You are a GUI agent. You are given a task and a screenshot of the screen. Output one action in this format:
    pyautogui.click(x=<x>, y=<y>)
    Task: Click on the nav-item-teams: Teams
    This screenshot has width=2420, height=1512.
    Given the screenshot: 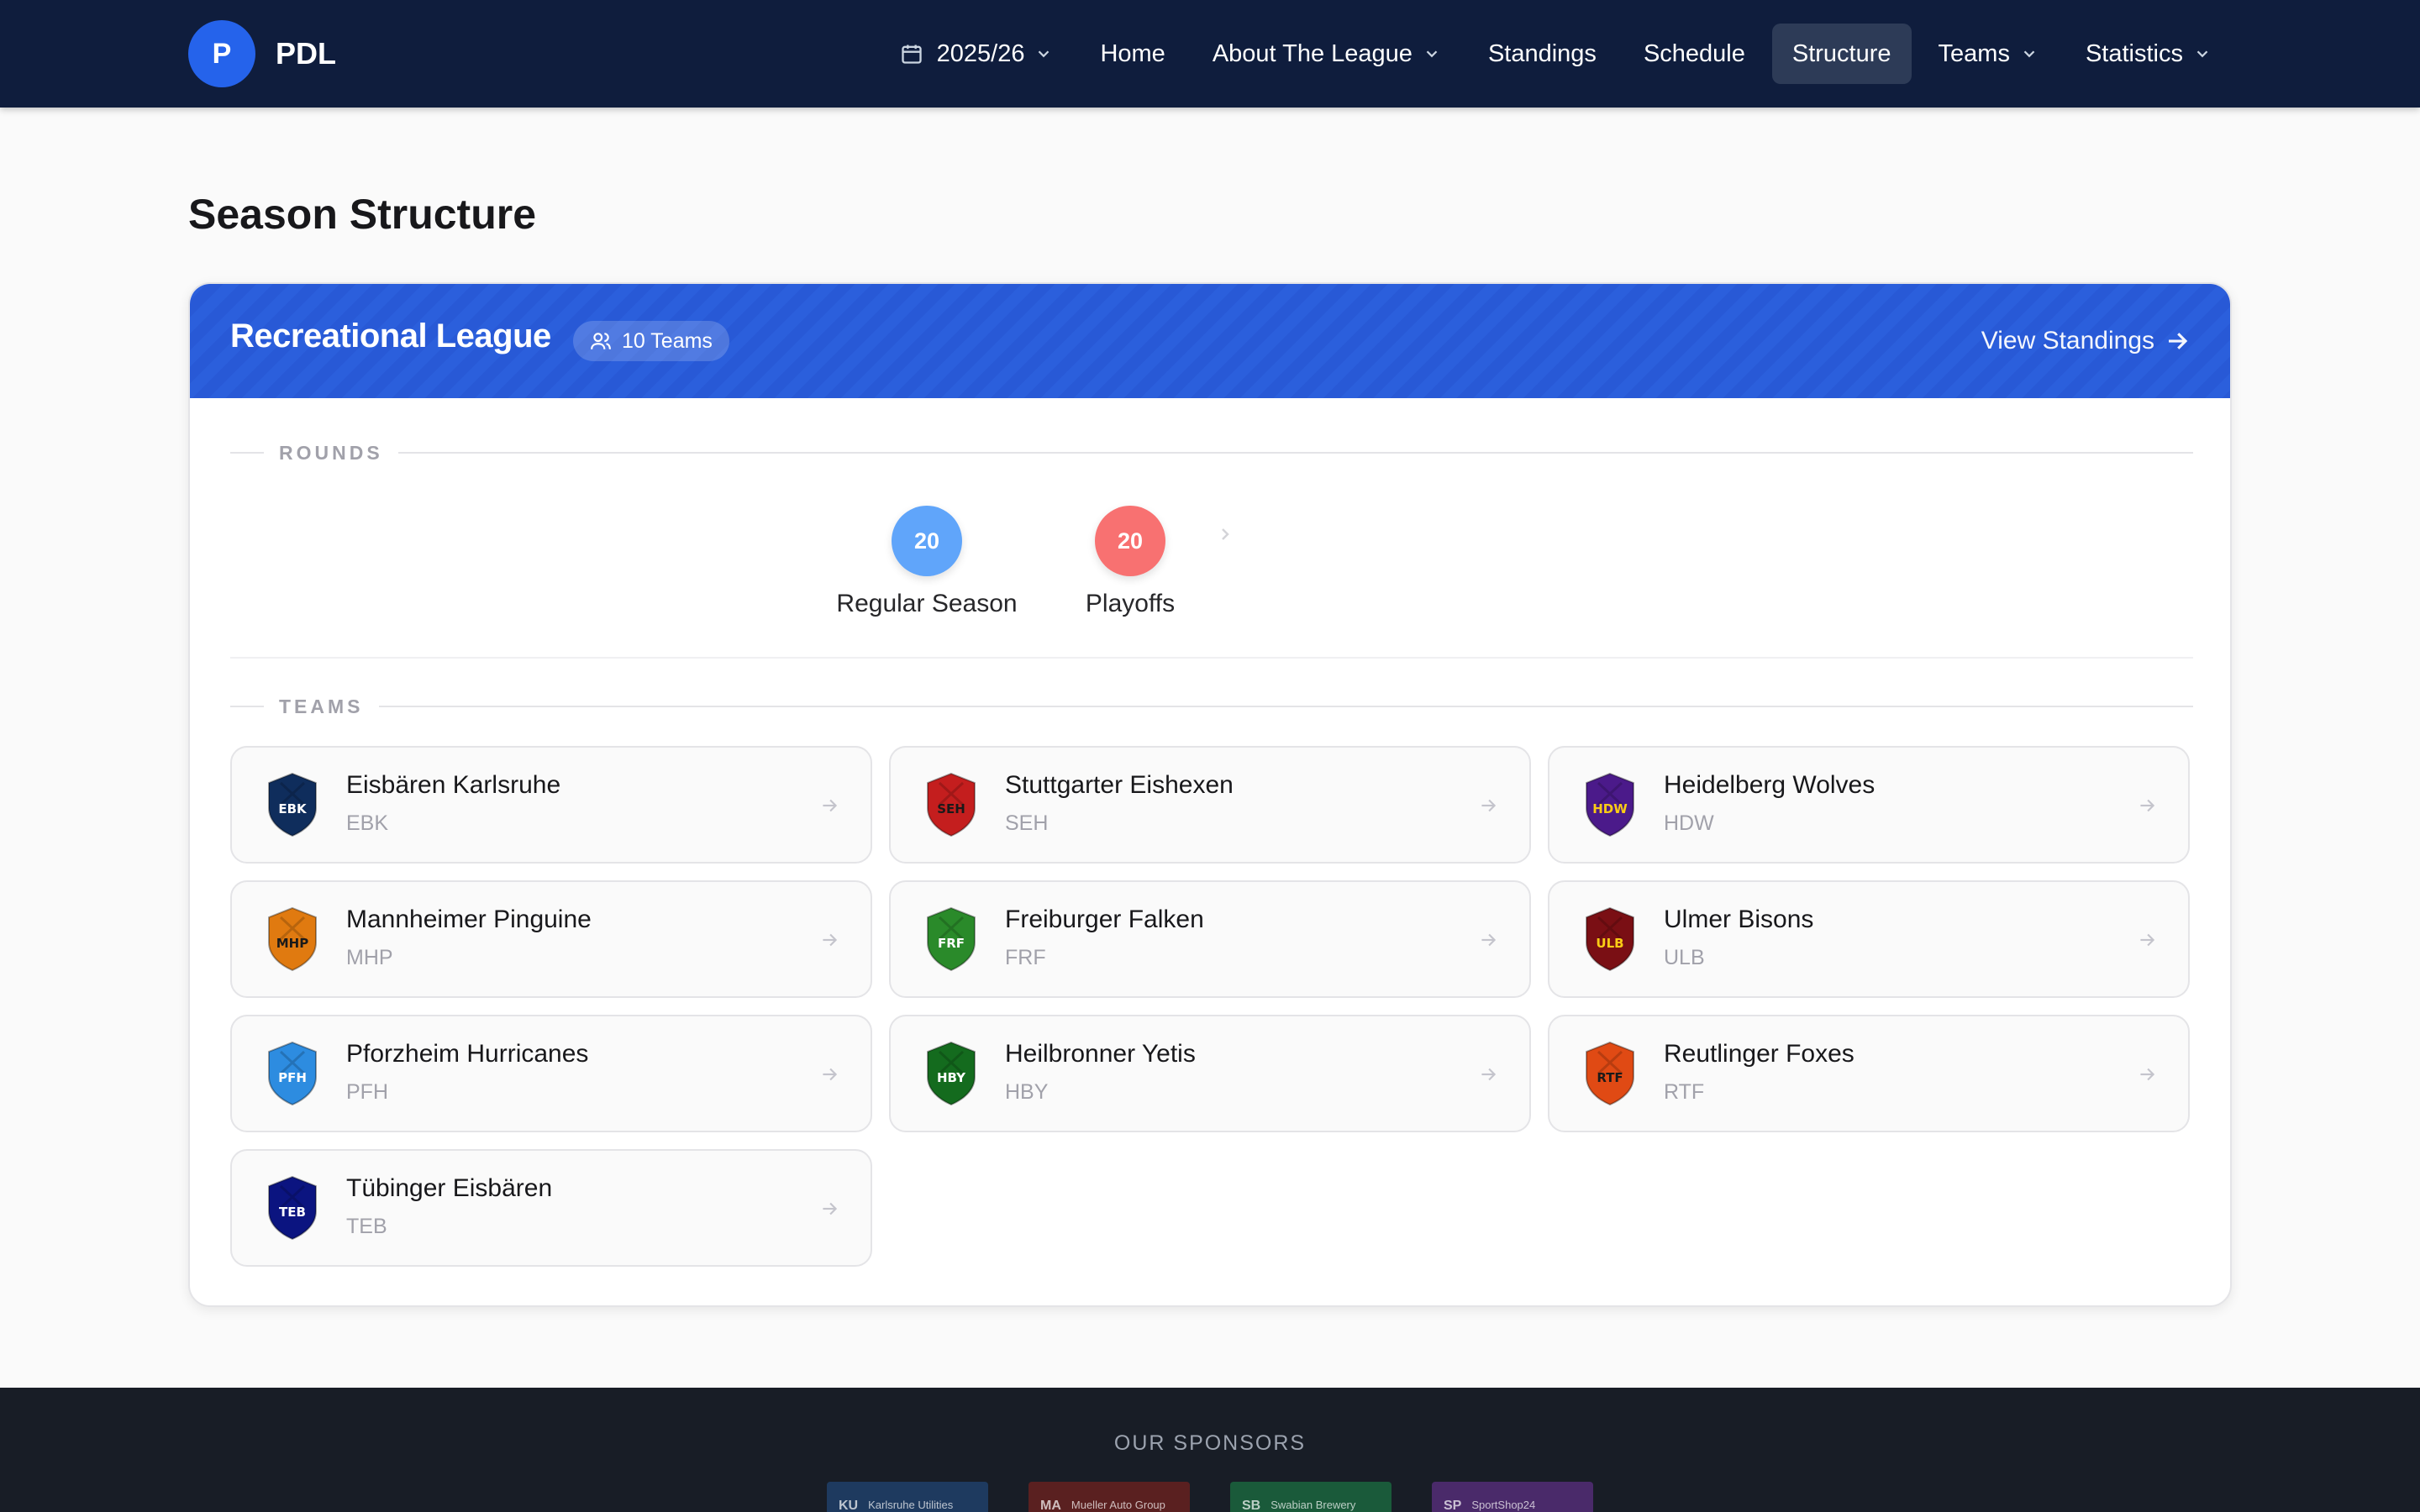 What is the action you would take?
    pyautogui.click(x=1988, y=54)
    